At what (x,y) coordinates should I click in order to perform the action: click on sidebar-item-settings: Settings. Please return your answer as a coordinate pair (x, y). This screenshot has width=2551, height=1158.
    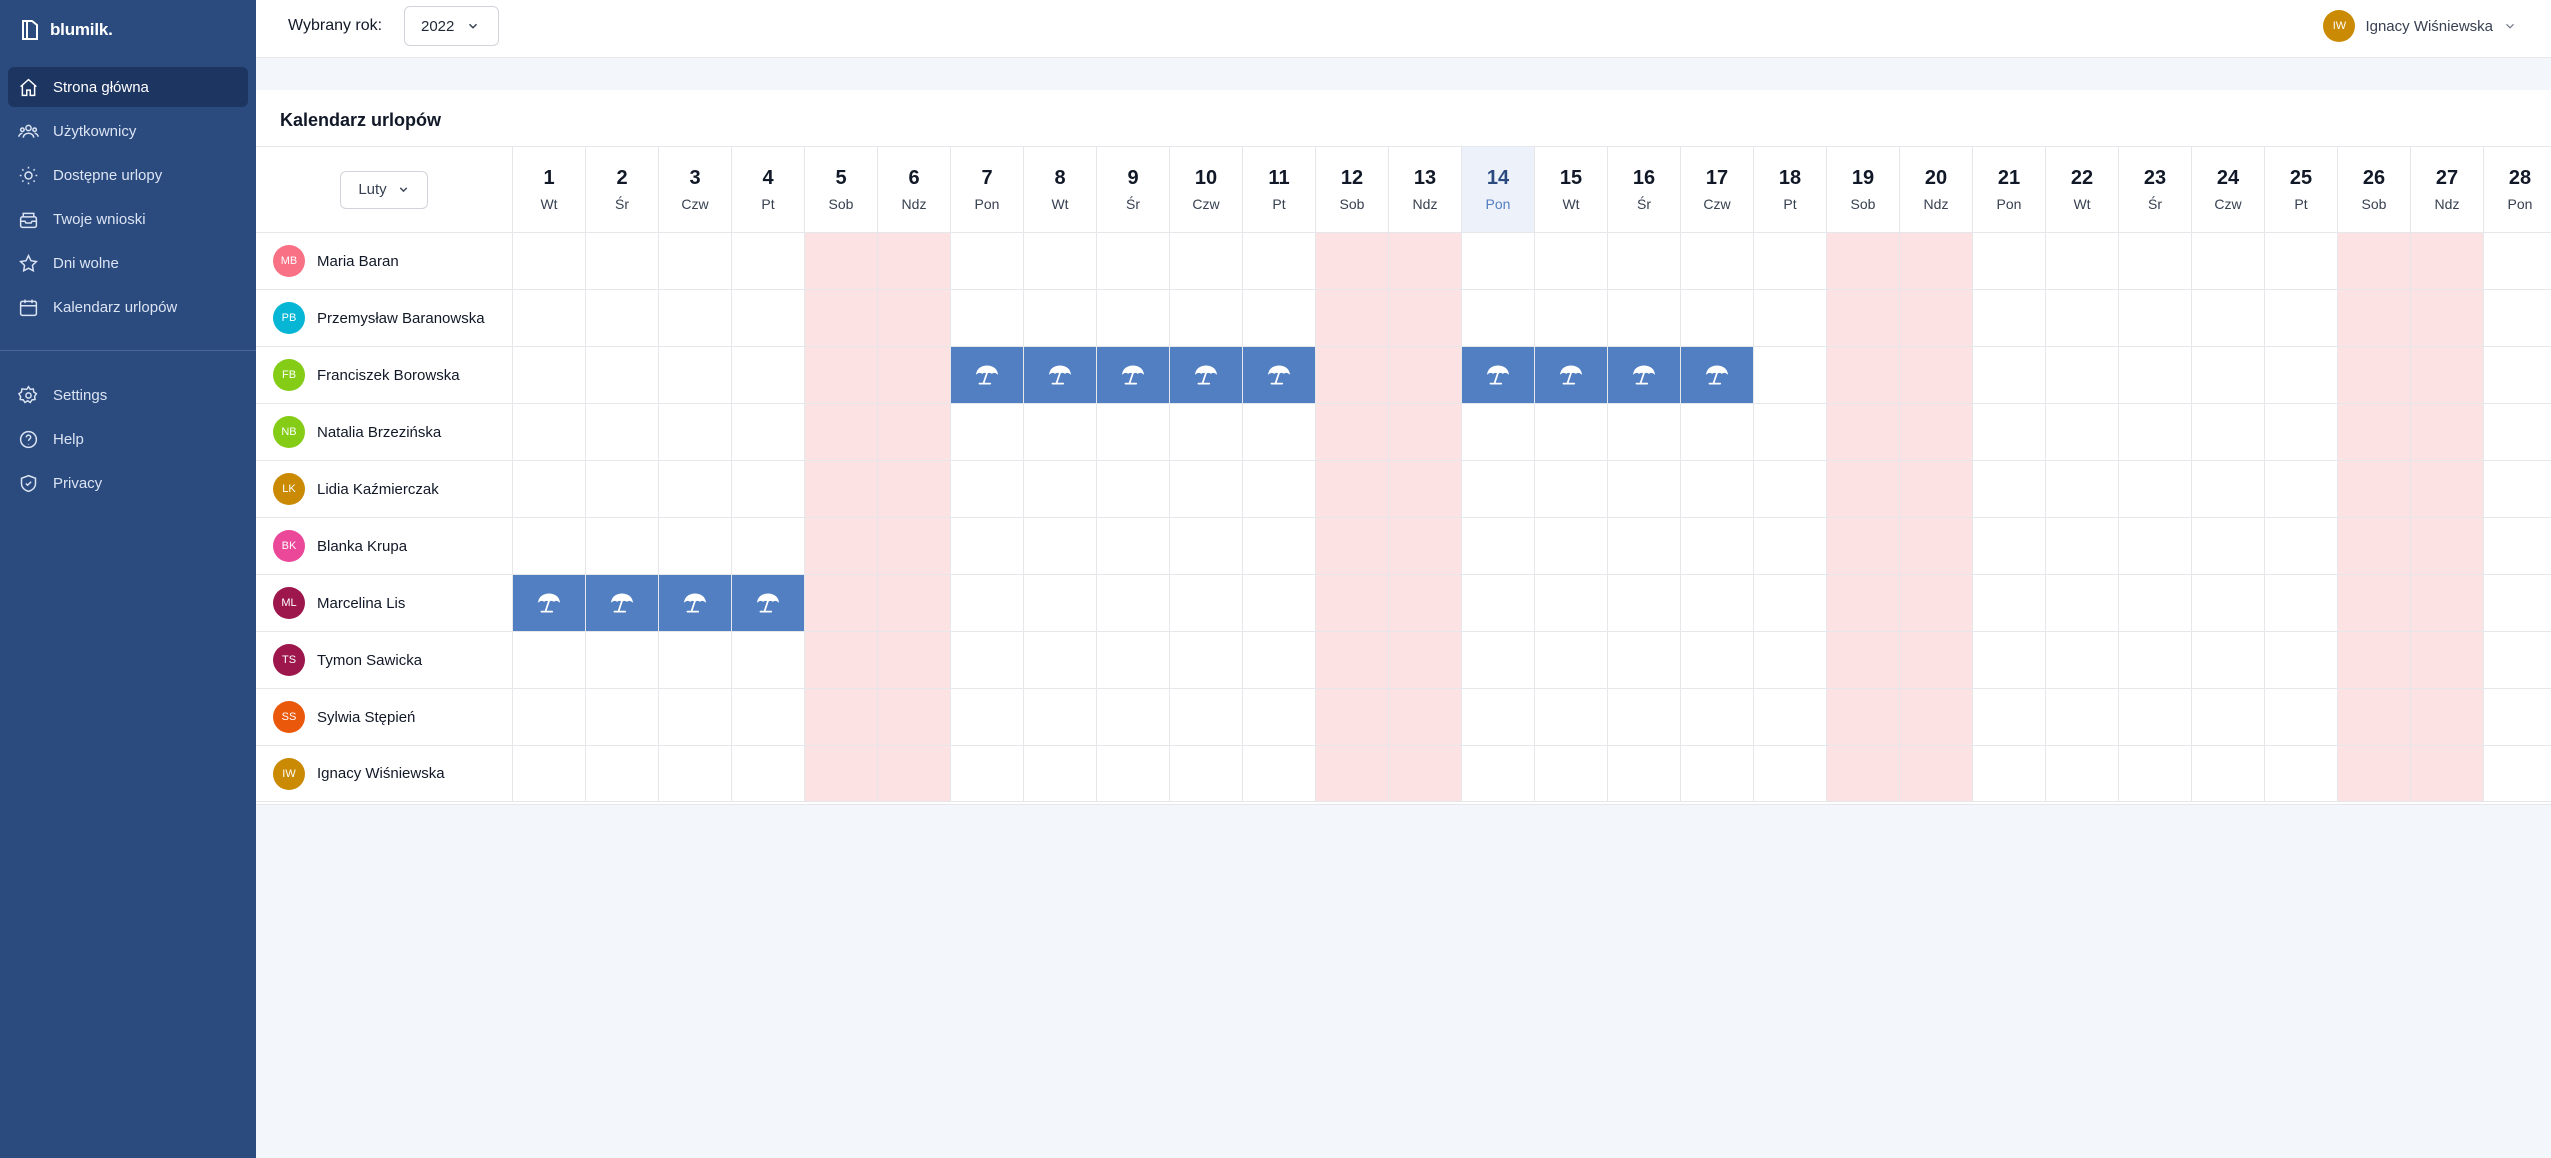
    Looking at the image, I should click on (128, 395).